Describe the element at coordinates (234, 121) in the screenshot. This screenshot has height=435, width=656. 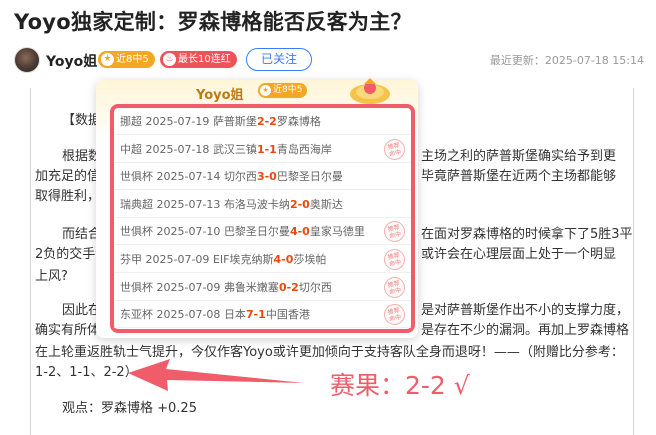
I see `match-home: 萨普斯堡` at that location.